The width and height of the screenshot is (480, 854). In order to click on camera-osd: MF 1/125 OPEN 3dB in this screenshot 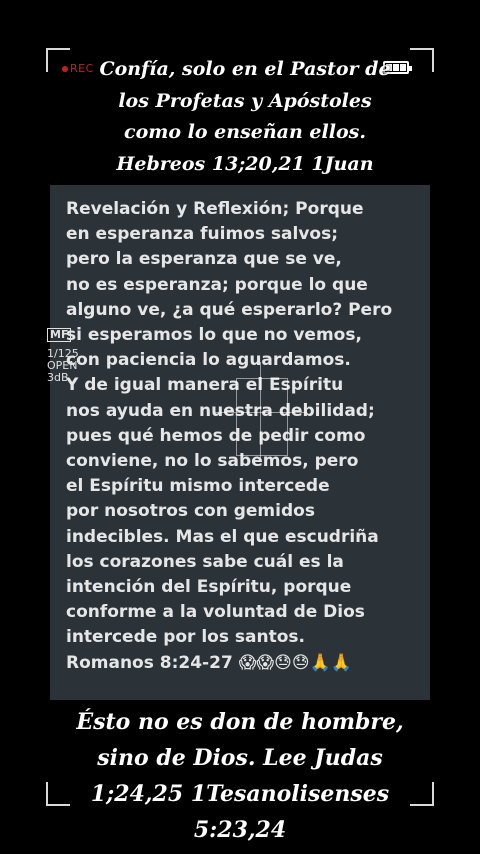, I will do `click(63, 356)`.